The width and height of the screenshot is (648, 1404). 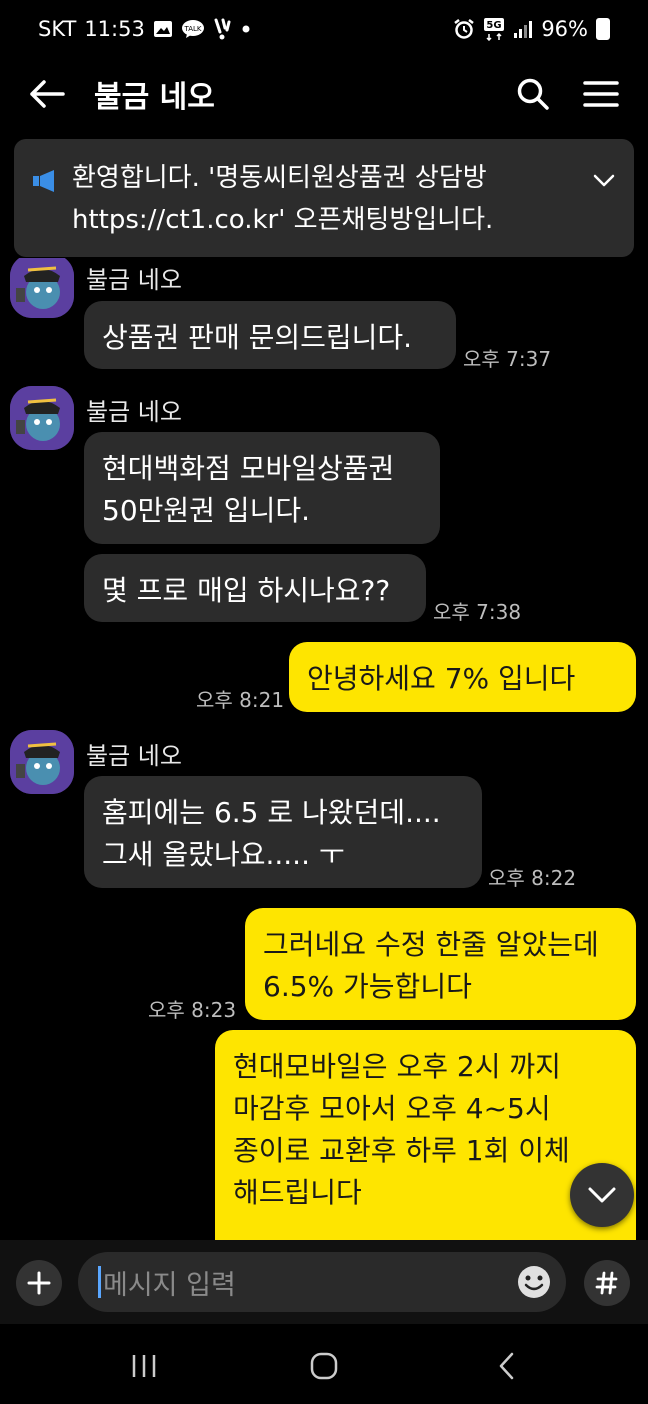 I want to click on message-text-line: 마감후 모아서 오후 4~5시, so click(x=392, y=1108).